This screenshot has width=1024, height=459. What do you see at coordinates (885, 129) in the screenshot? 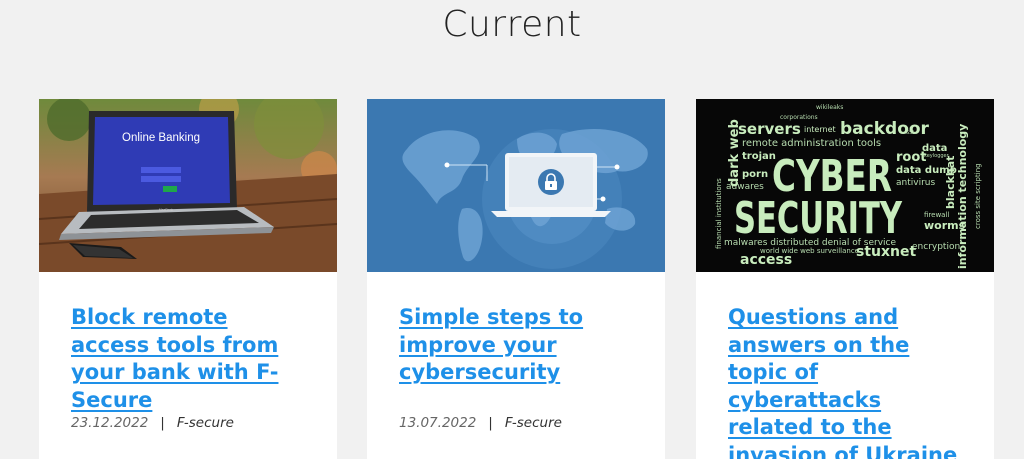
I see `svg-text: backdoor` at bounding box center [885, 129].